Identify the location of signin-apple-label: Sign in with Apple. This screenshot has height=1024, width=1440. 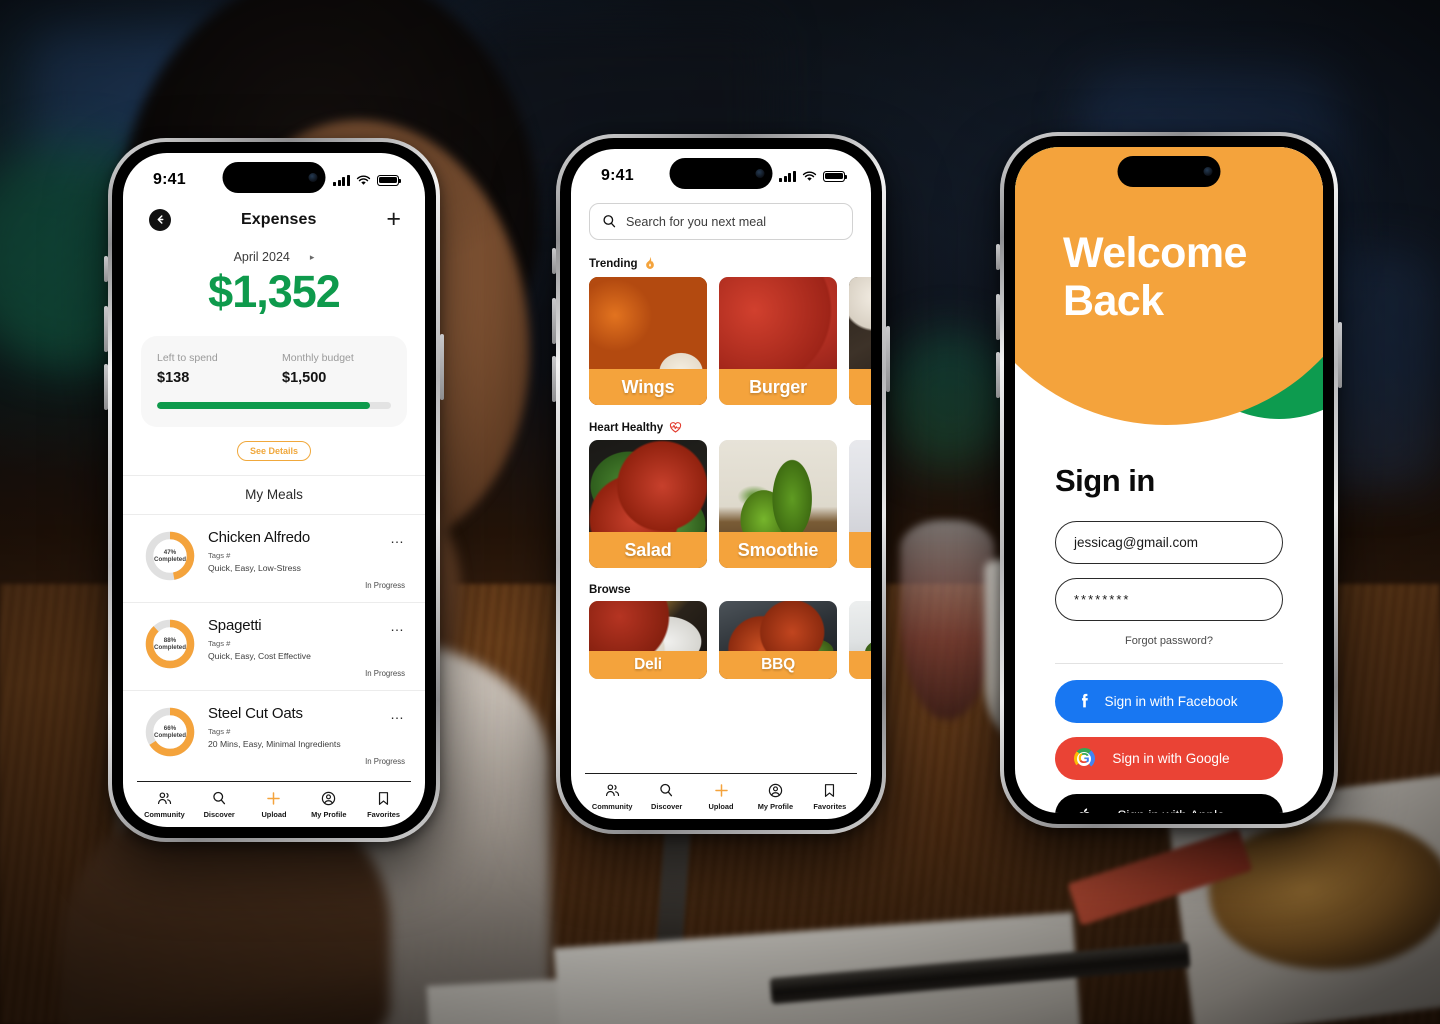
(1182, 810).